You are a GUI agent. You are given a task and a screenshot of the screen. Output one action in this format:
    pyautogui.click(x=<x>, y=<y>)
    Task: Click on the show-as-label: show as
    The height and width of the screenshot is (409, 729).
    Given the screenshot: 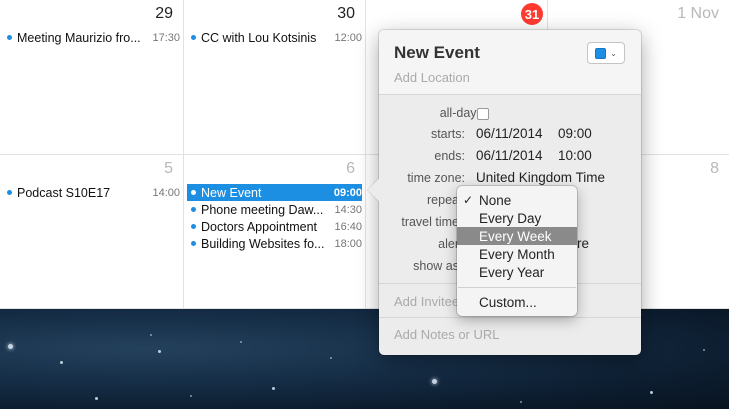 What is the action you would take?
    pyautogui.click(x=436, y=266)
    